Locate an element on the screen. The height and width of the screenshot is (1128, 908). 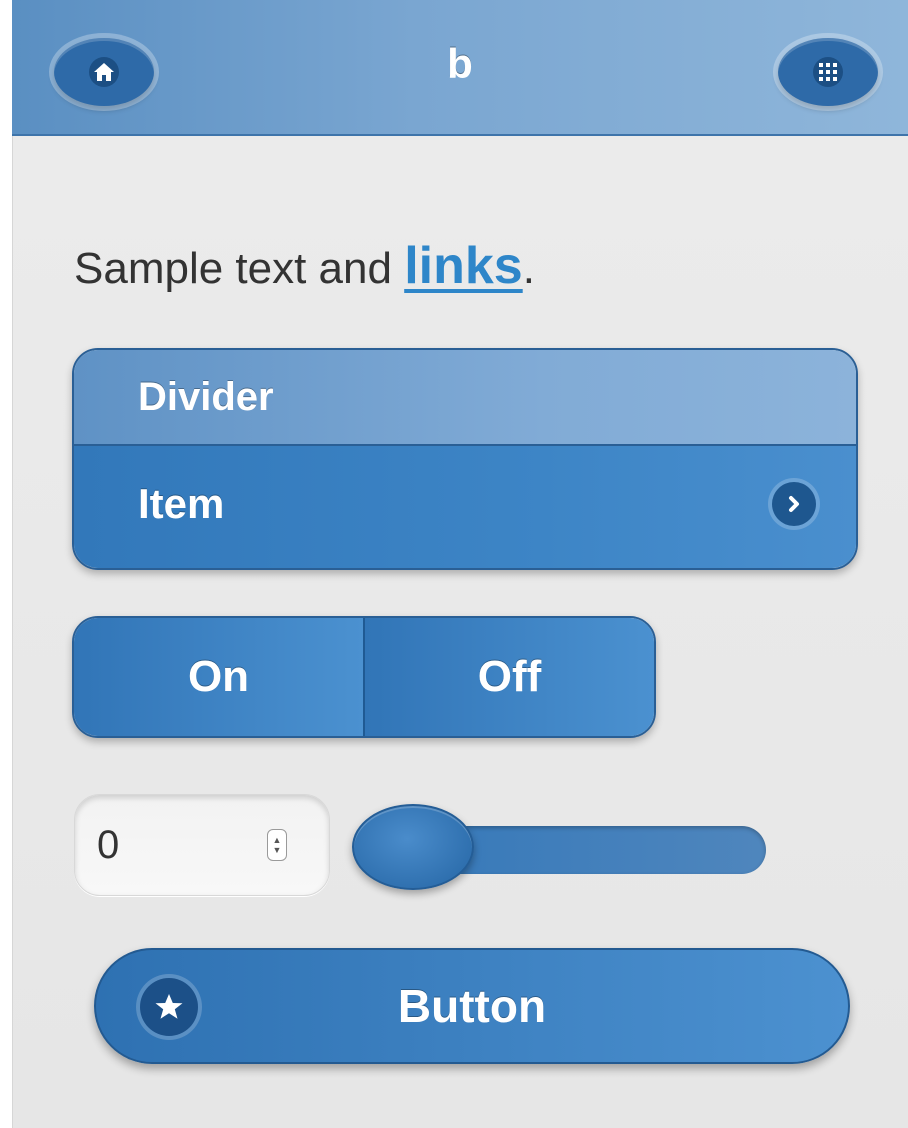
list-item: Item is located at coordinates (465, 507).